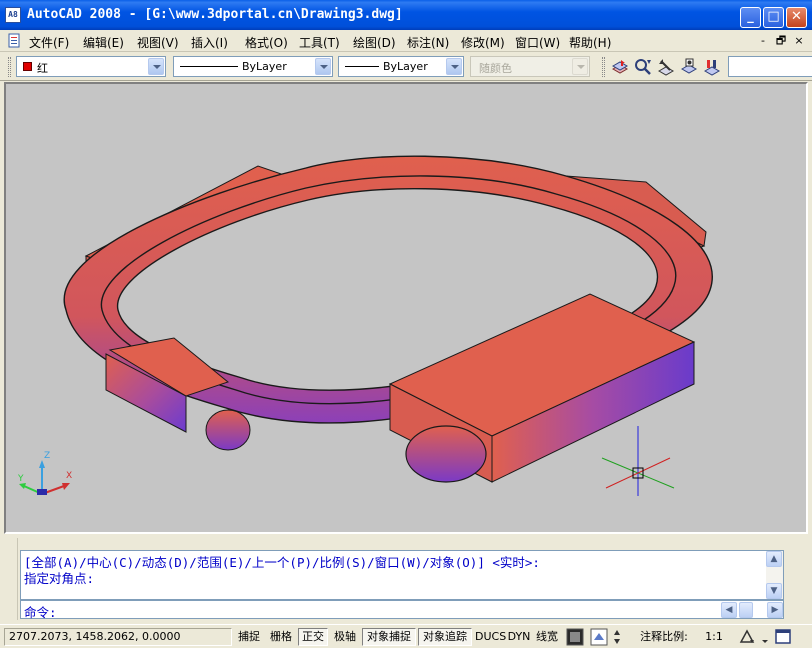  I want to click on annotation-visibility-icon, so click(747, 637).